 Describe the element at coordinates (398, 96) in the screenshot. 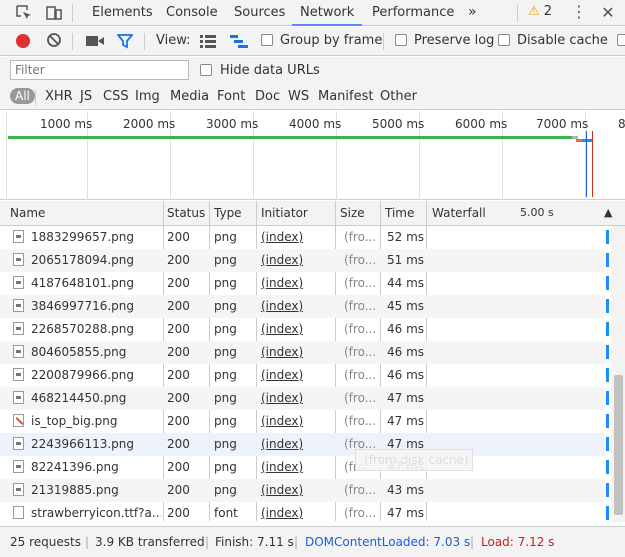

I see `type-filter-other: Other` at that location.